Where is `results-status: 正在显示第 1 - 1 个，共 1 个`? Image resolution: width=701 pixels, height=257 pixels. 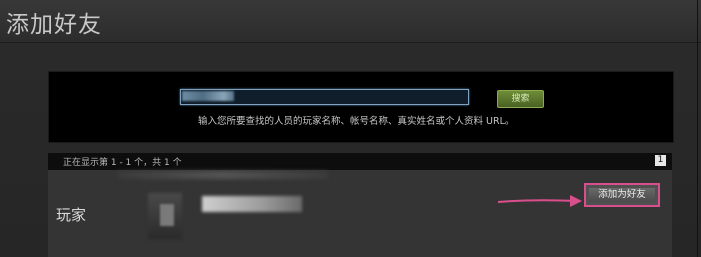 results-status: 正在显示第 1 - 1 个，共 1 个 is located at coordinates (122, 163).